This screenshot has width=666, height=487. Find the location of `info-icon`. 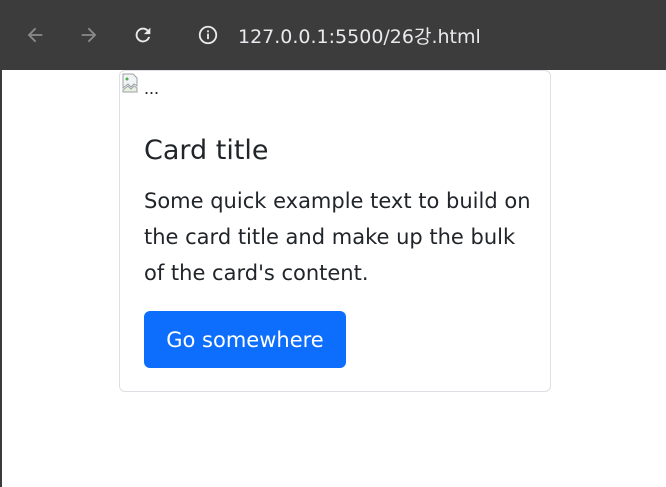

info-icon is located at coordinates (208, 35).